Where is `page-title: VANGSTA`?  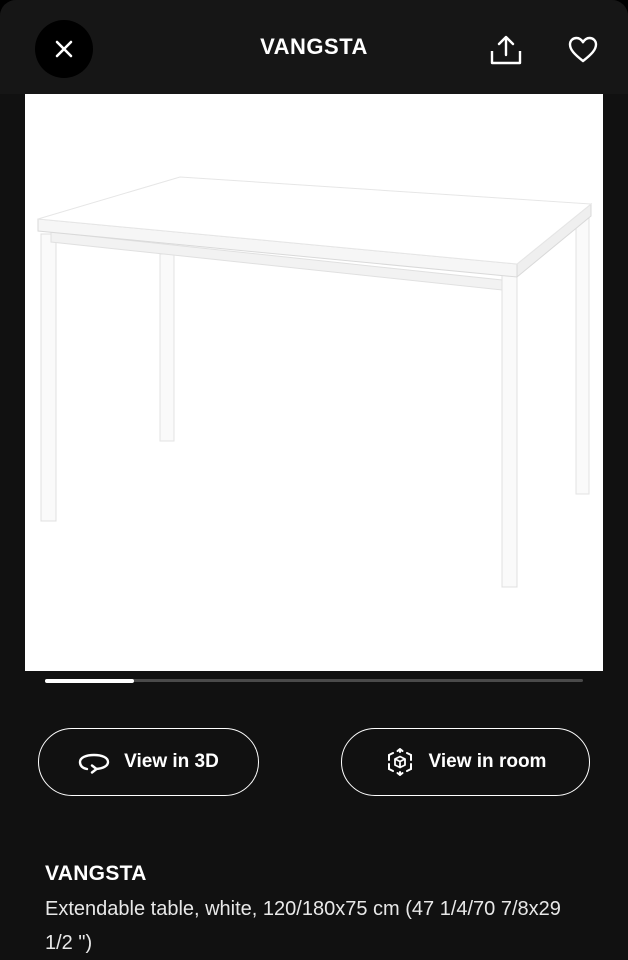 page-title: VANGSTA is located at coordinates (314, 46).